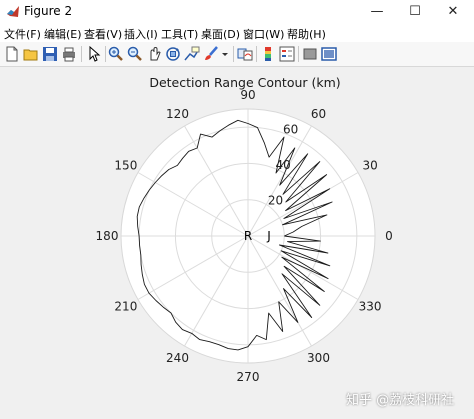 This screenshot has width=474, height=419. I want to click on minimize-button: —, so click(377, 12).